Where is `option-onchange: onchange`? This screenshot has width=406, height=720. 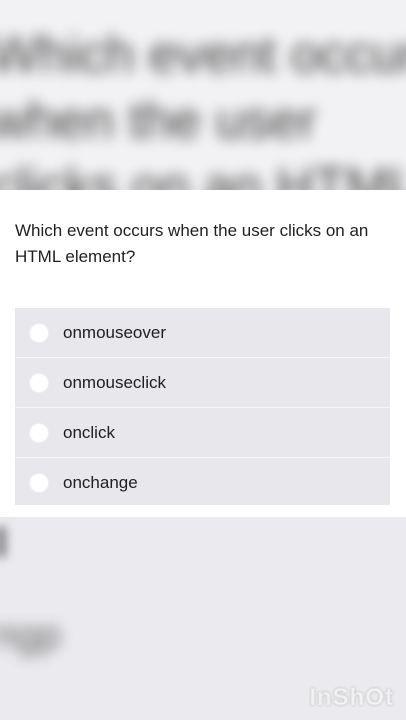 option-onchange: onchange is located at coordinates (202, 482).